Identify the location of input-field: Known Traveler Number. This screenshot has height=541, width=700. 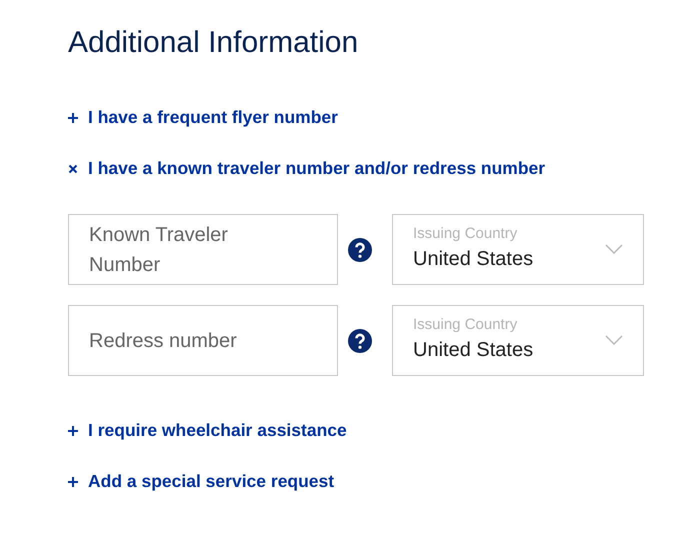
(203, 249).